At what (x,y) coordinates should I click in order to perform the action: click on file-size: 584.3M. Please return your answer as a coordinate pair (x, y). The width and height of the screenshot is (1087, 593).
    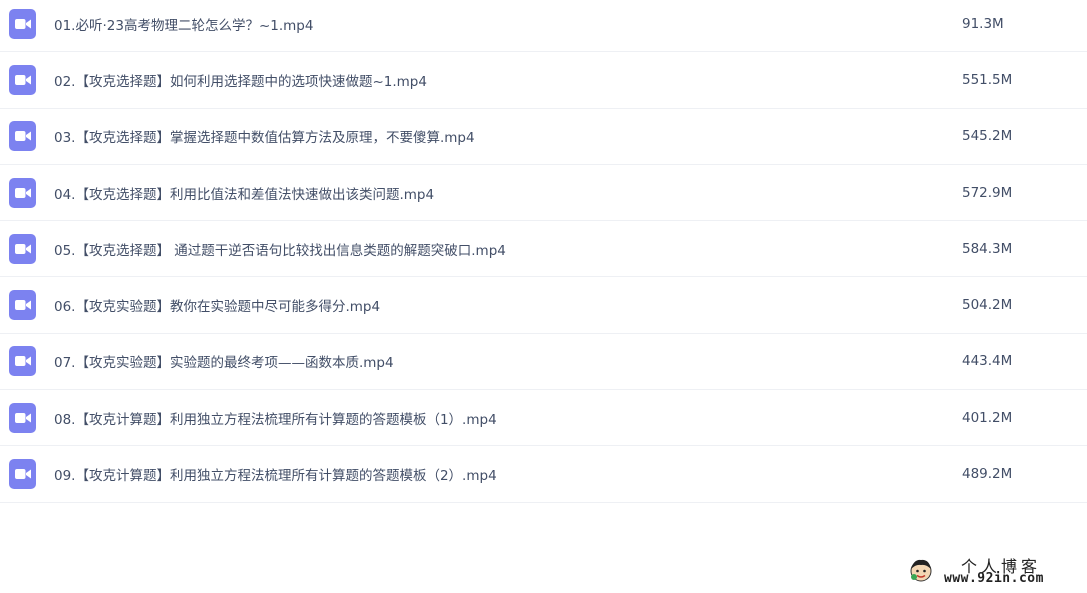
    Looking at the image, I should click on (987, 248).